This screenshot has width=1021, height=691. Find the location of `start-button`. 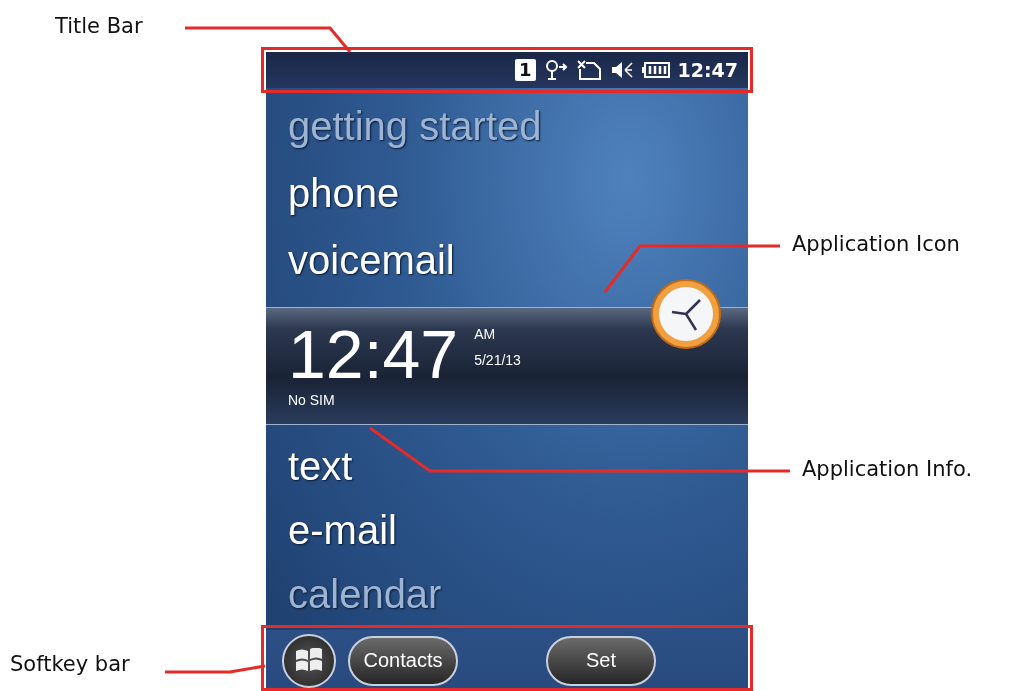

start-button is located at coordinates (309, 660).